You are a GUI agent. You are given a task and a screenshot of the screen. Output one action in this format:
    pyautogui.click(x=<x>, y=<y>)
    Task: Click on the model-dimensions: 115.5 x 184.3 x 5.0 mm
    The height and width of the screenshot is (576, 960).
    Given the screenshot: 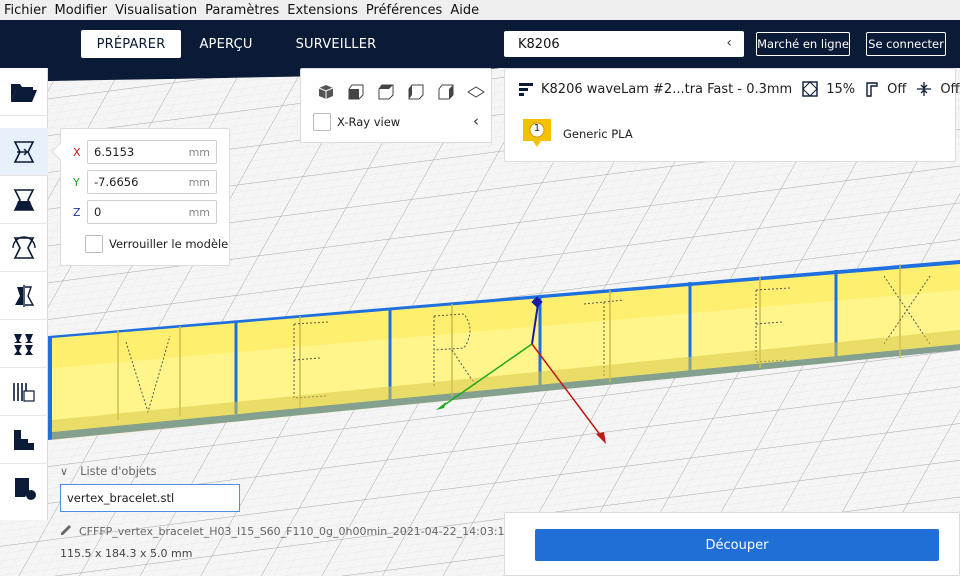 What is the action you would take?
    pyautogui.click(x=126, y=553)
    